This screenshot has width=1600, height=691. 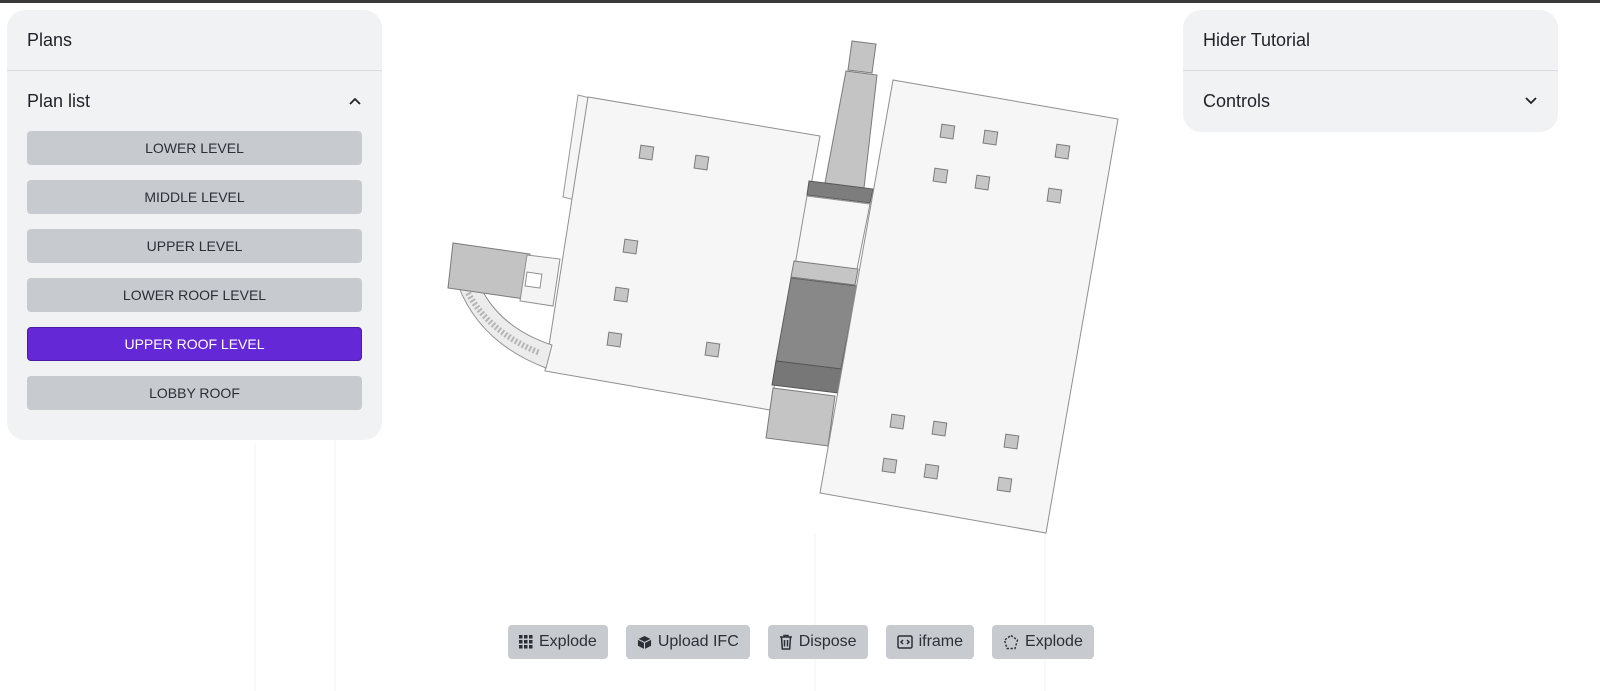 What do you see at coordinates (194, 246) in the screenshot?
I see `plan-button-upper-level: UPPER LEVEL` at bounding box center [194, 246].